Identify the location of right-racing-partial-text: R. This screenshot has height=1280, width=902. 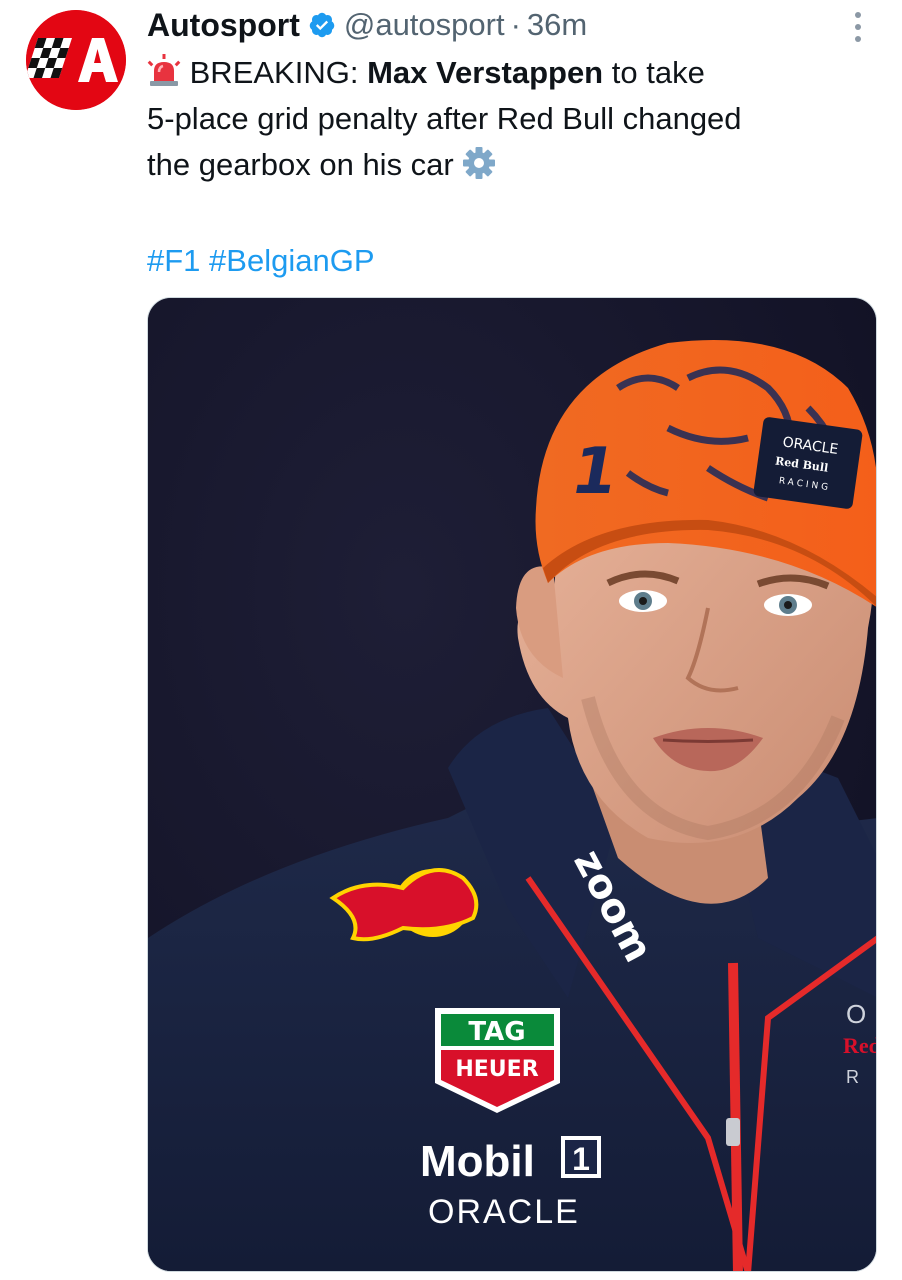
(852, 1077).